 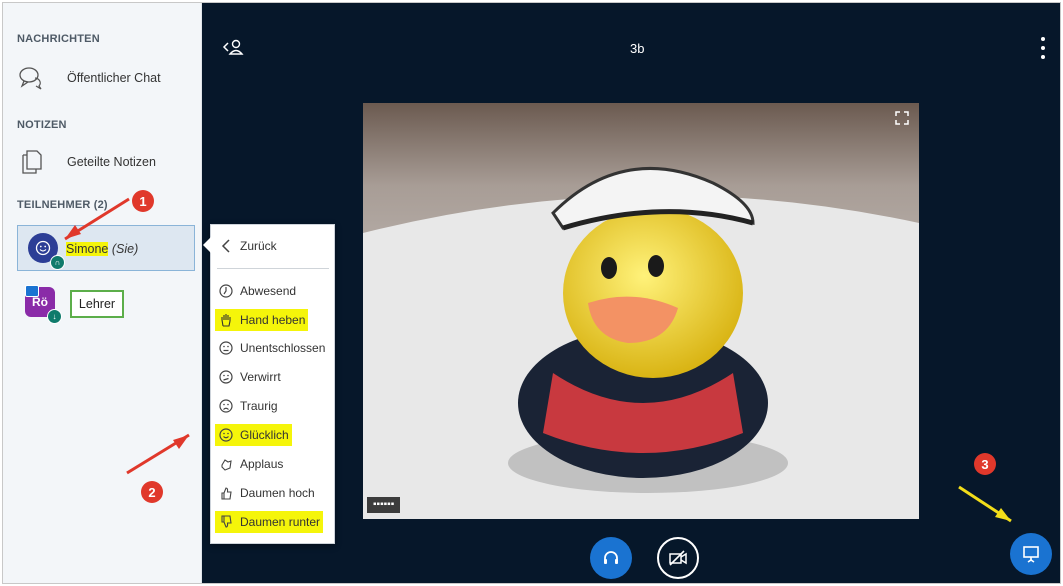 What do you see at coordinates (283, 348) in the screenshot?
I see `menu-item-label: Unentschlossen` at bounding box center [283, 348].